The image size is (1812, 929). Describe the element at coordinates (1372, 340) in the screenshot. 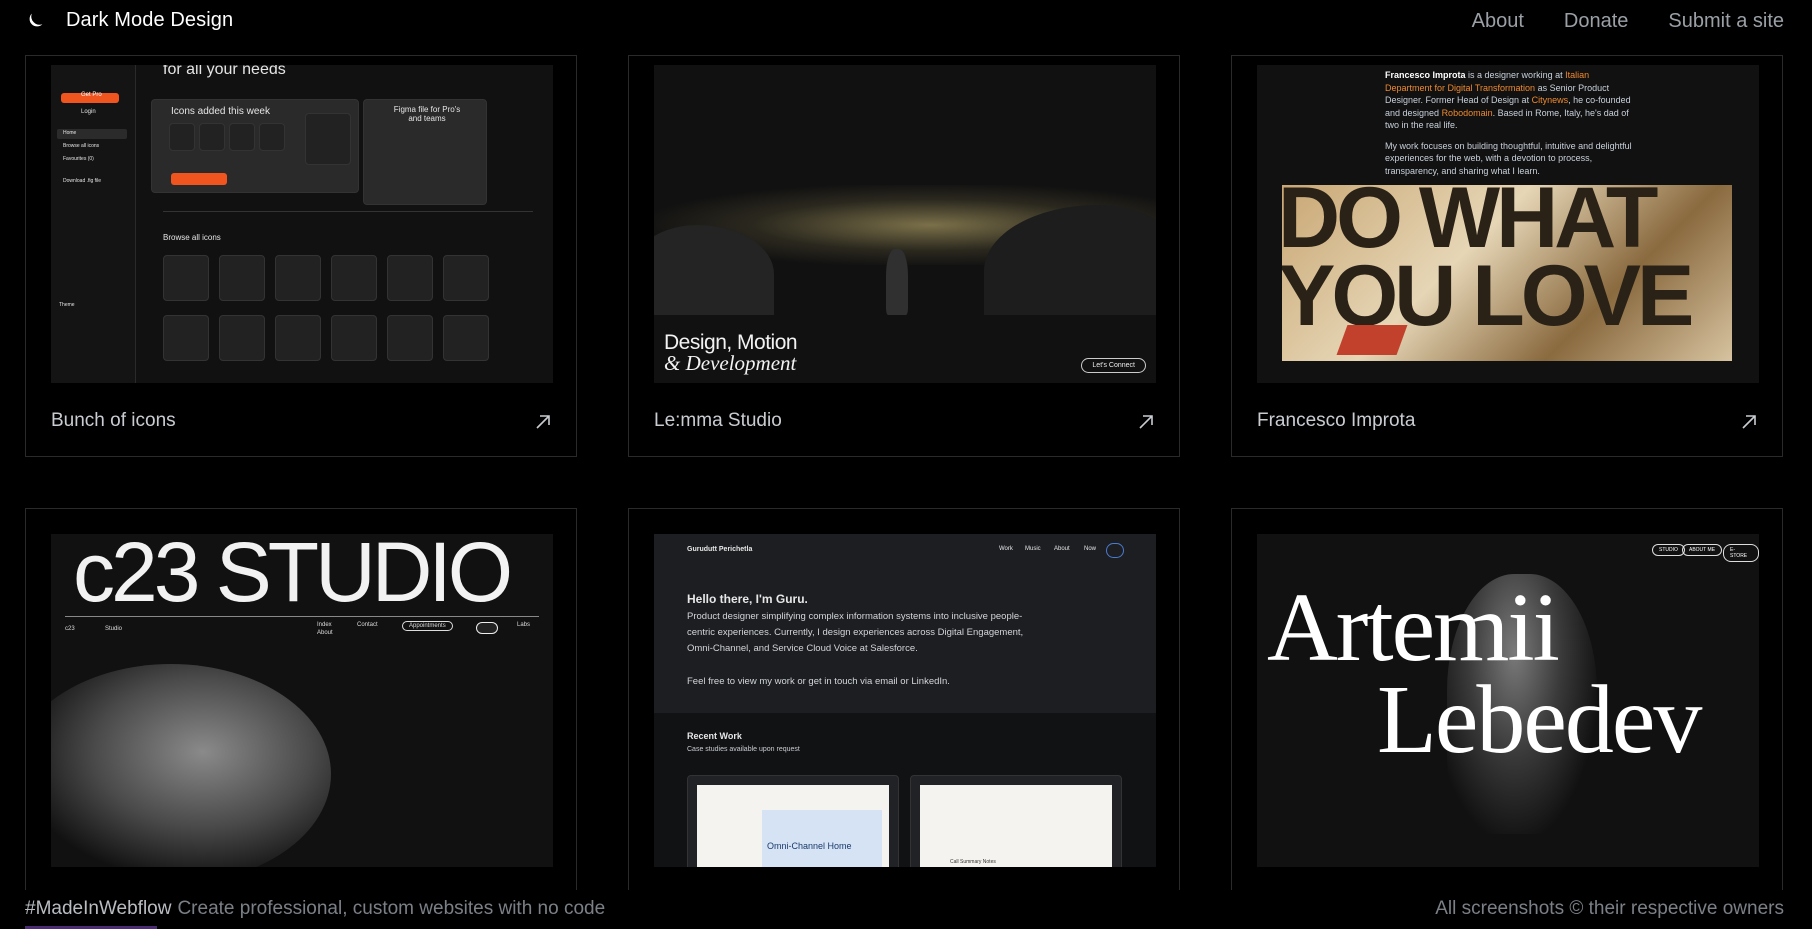

I see `screenshot-photo-accent` at that location.